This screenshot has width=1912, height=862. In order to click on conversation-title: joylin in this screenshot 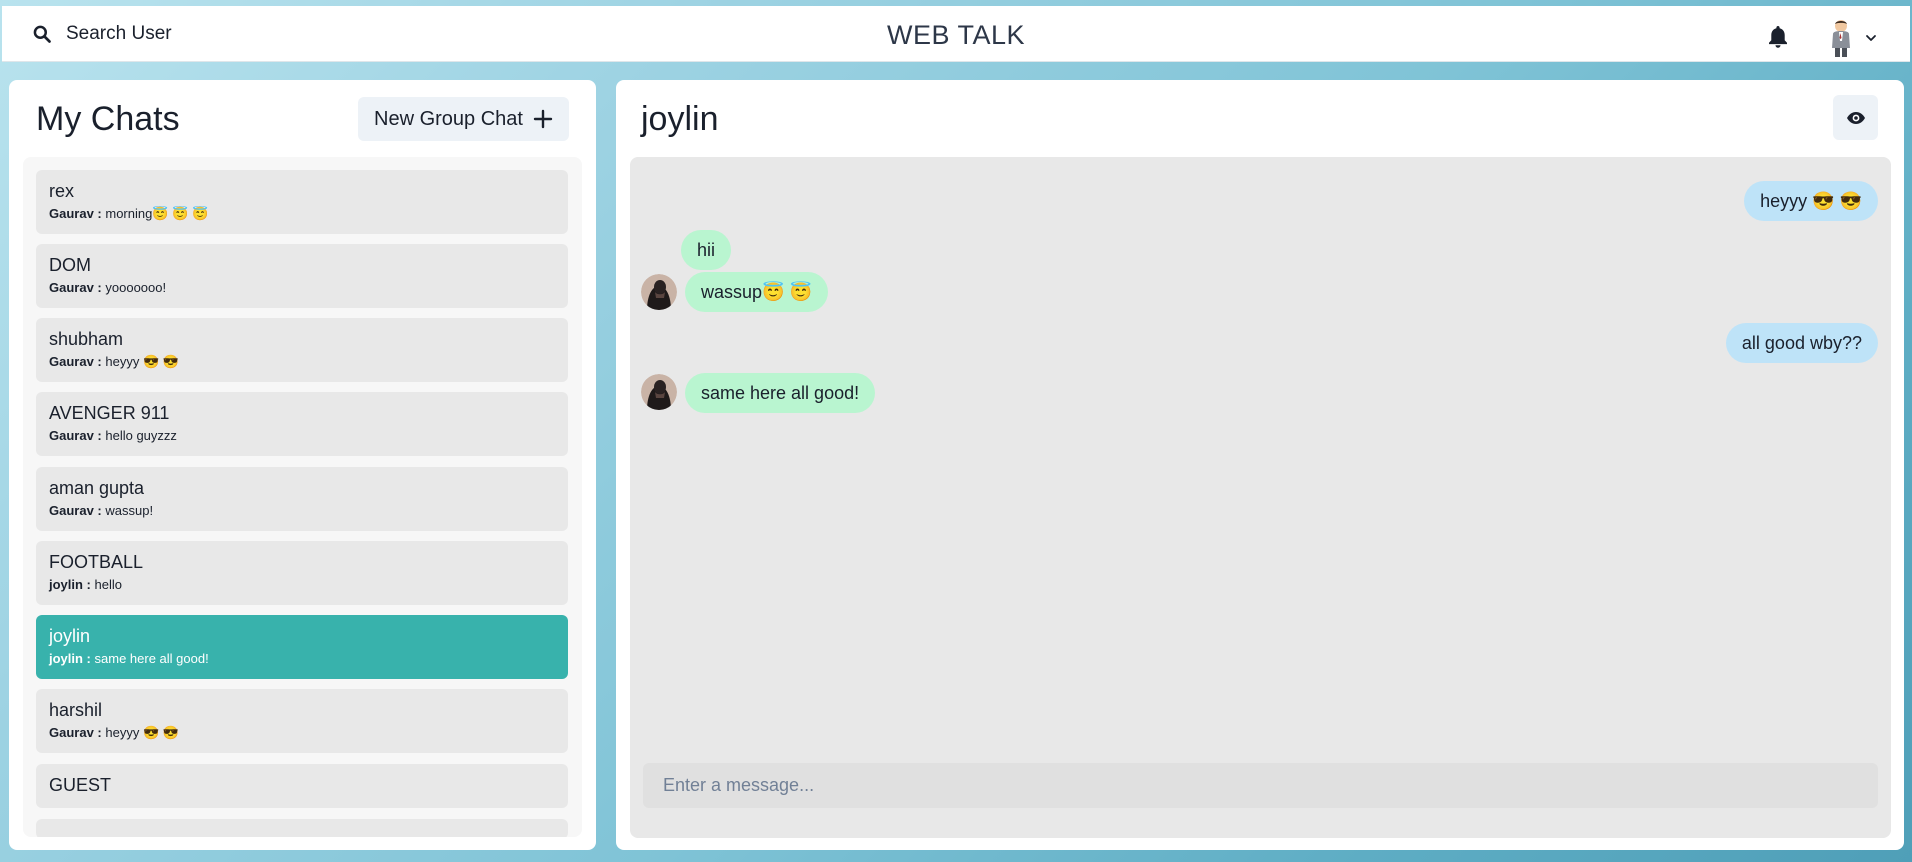, I will do `click(680, 119)`.